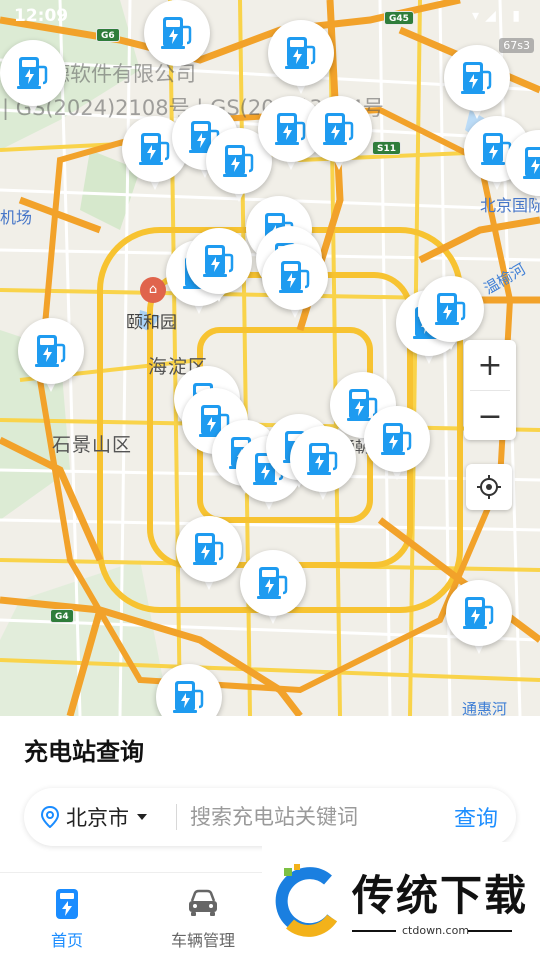  Describe the element at coordinates (485, 708) in the screenshot. I see `map-label-tonghui-river: 通惠河` at that location.